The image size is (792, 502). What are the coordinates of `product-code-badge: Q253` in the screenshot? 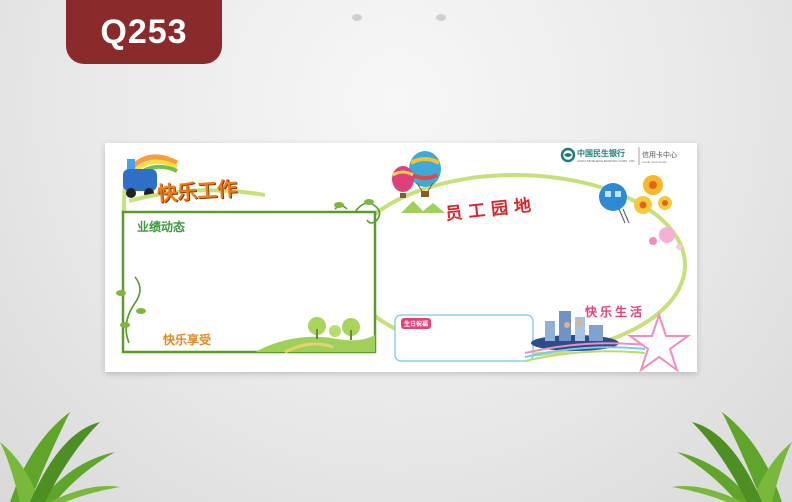 It's located at (144, 32).